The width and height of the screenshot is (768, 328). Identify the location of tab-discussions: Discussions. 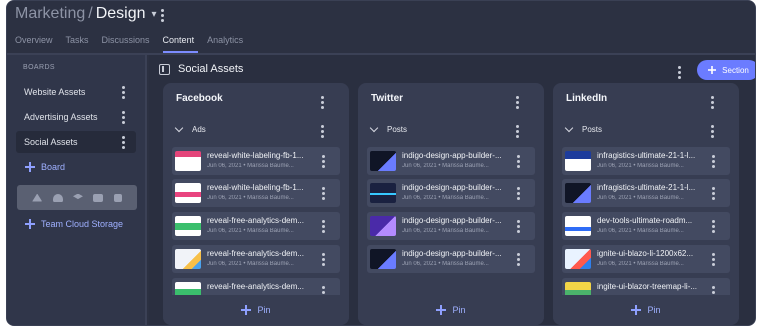
(128, 44).